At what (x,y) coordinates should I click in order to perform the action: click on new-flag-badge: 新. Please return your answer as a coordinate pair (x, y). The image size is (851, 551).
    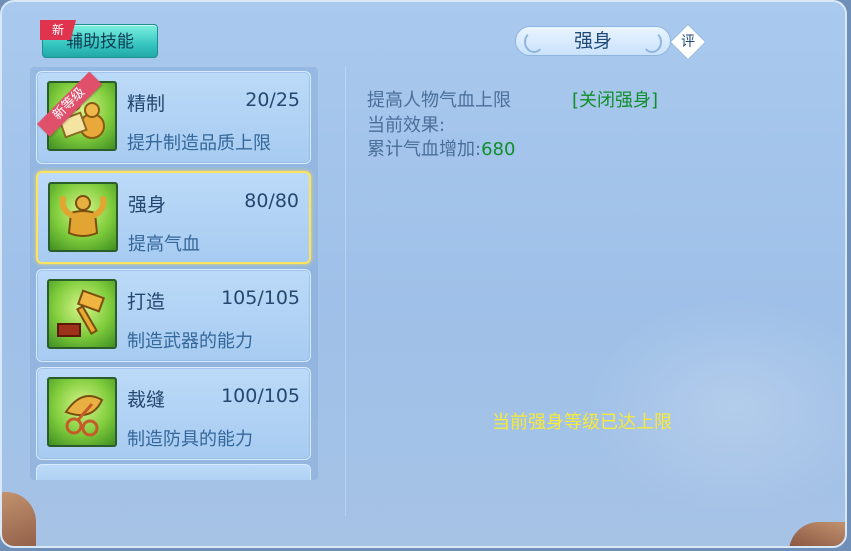
    Looking at the image, I should click on (58, 30).